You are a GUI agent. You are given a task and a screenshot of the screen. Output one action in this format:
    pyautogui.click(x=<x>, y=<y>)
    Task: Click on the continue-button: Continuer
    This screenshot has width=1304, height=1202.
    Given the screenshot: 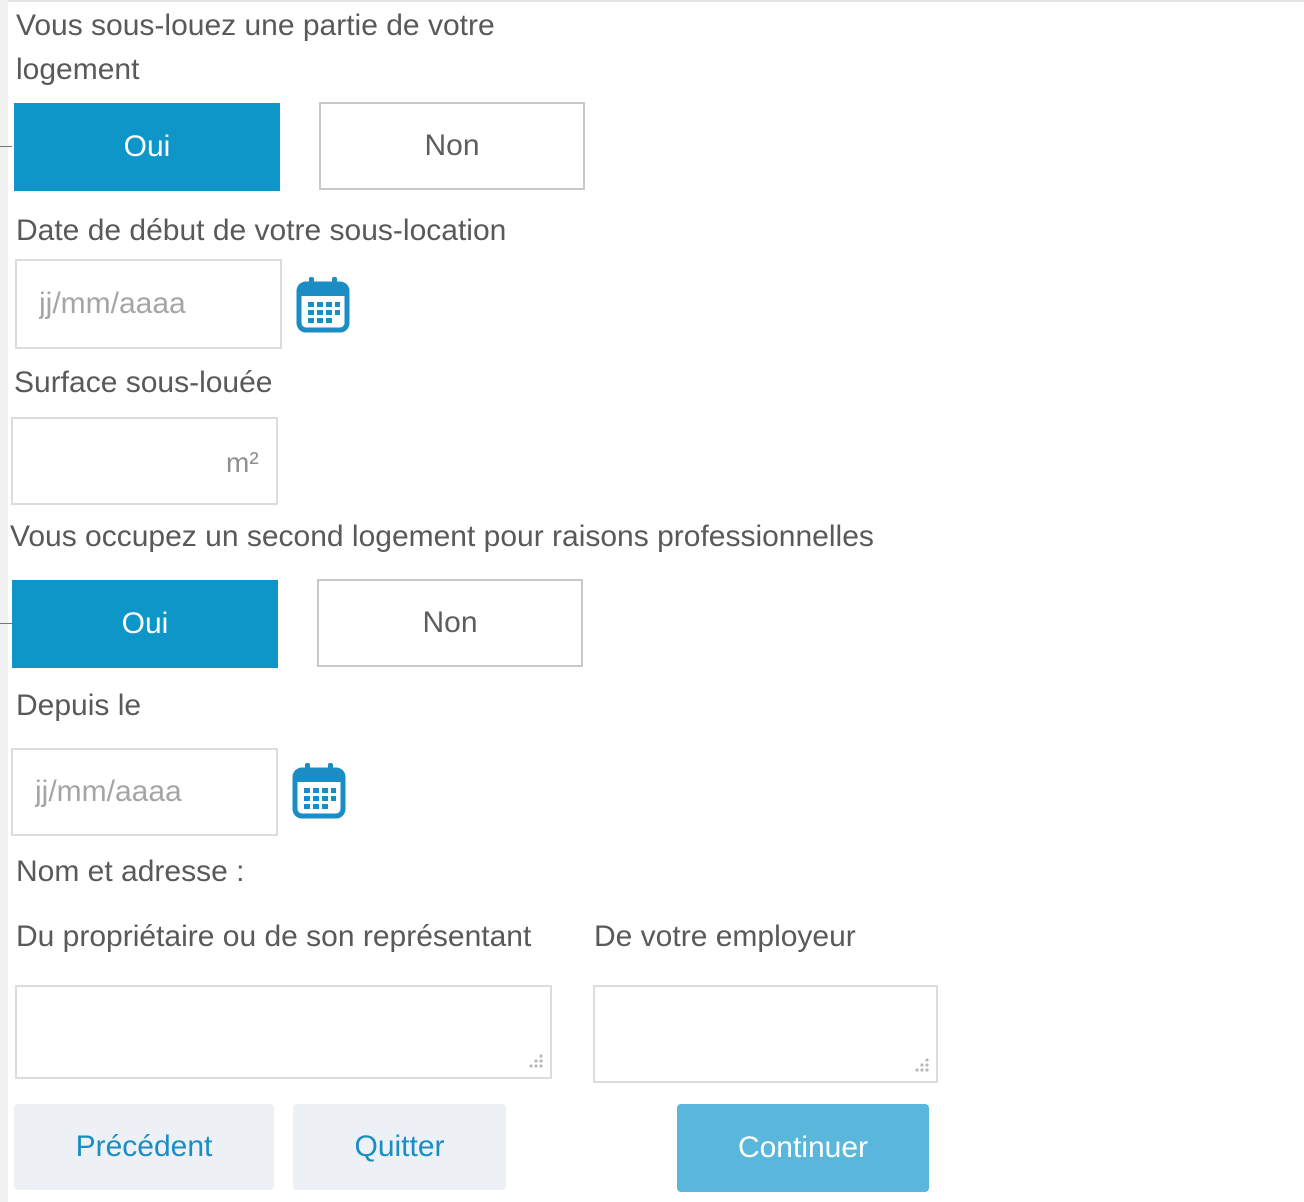 What is the action you would take?
    pyautogui.click(x=803, y=1148)
    